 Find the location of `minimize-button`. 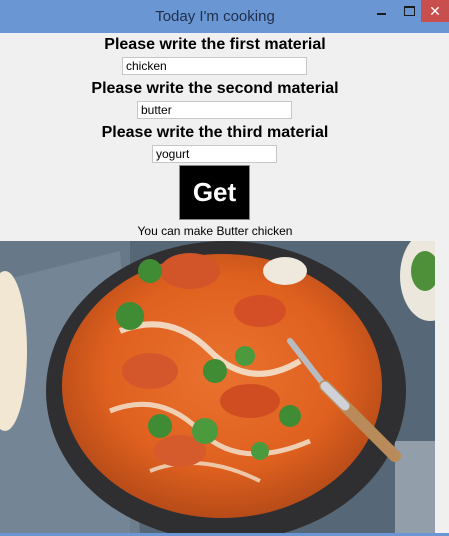

minimize-button is located at coordinates (381, 11).